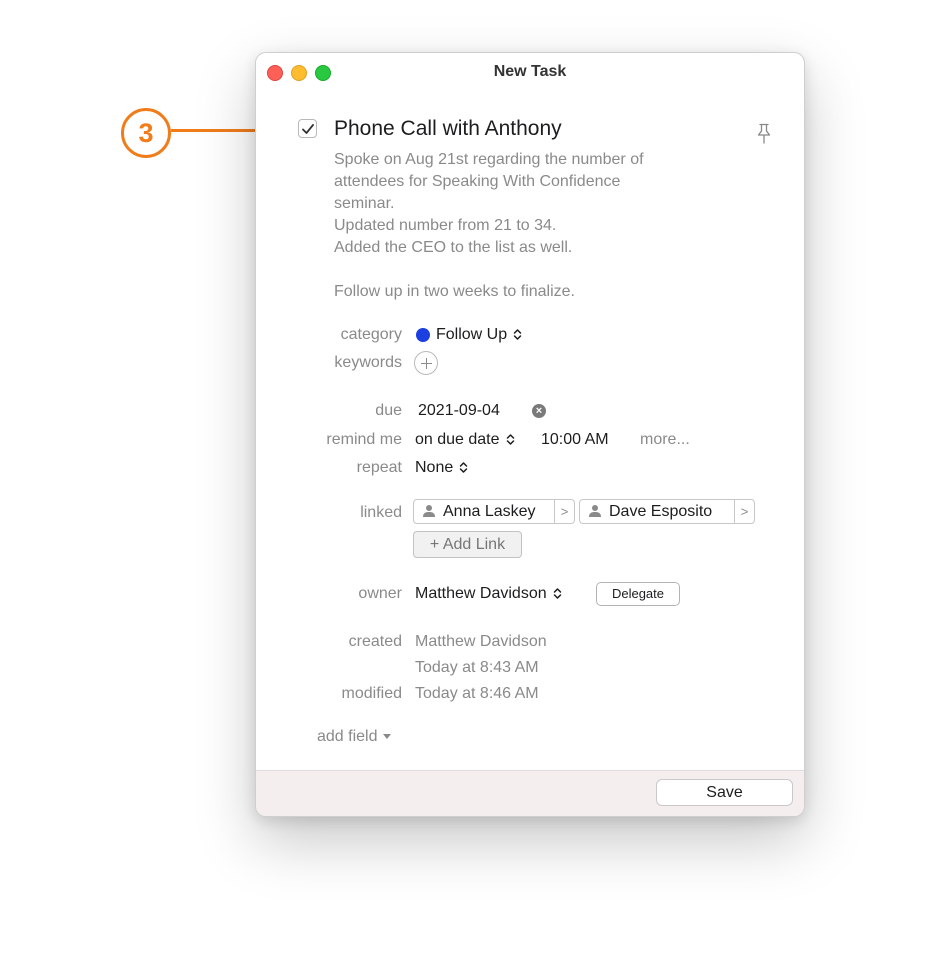 The height and width of the screenshot is (962, 928). I want to click on save-button: Save, so click(724, 792).